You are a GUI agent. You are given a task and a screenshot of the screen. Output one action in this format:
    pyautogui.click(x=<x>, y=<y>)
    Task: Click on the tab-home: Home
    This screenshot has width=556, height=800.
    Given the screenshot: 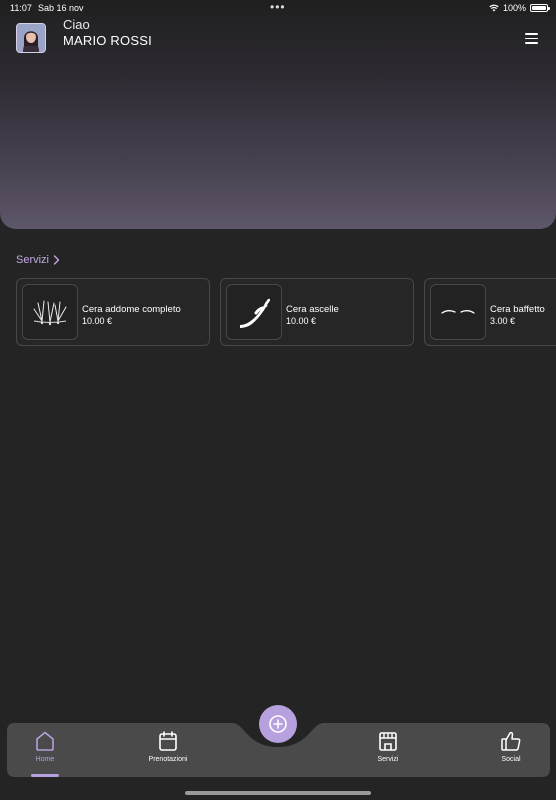 What is the action you would take?
    pyautogui.click(x=45, y=746)
    